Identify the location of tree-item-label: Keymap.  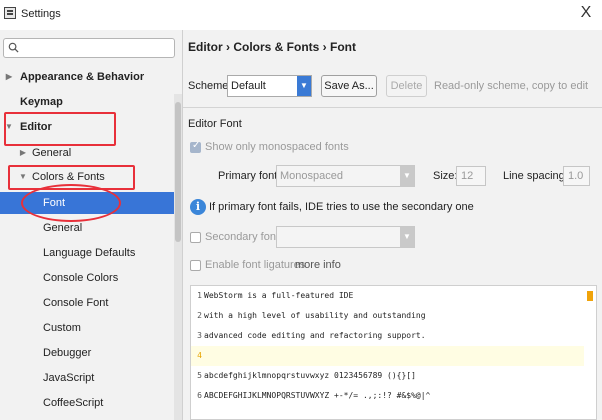
(41, 102).